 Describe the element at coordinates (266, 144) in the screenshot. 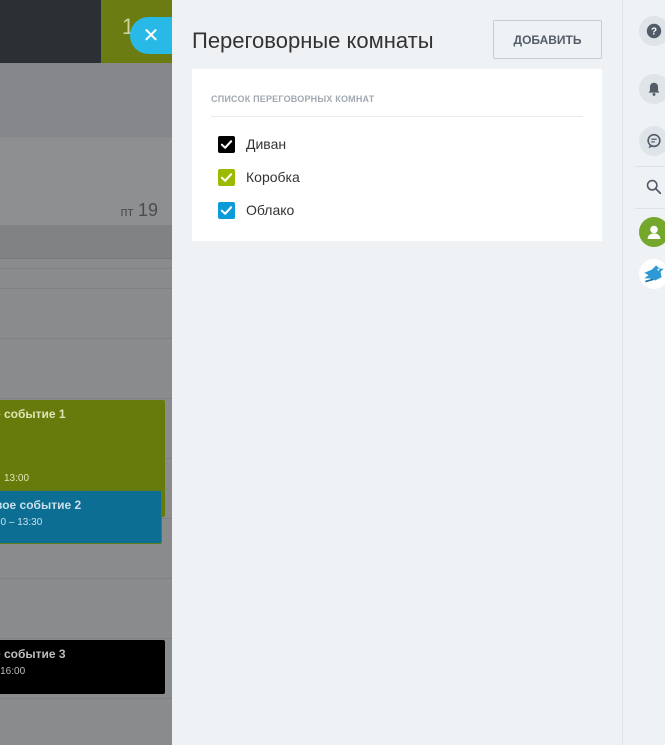

I see `room-label: Диван` at that location.